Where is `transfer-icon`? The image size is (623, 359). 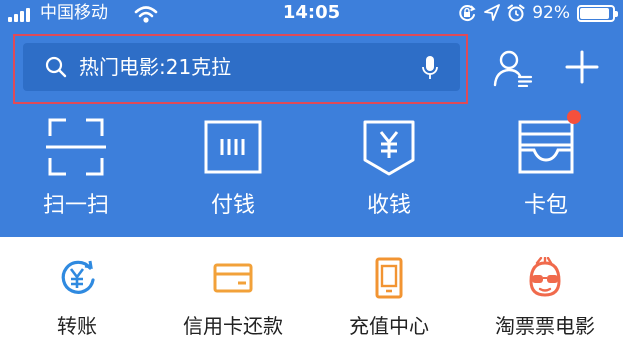
transfer-icon is located at coordinates (78, 277).